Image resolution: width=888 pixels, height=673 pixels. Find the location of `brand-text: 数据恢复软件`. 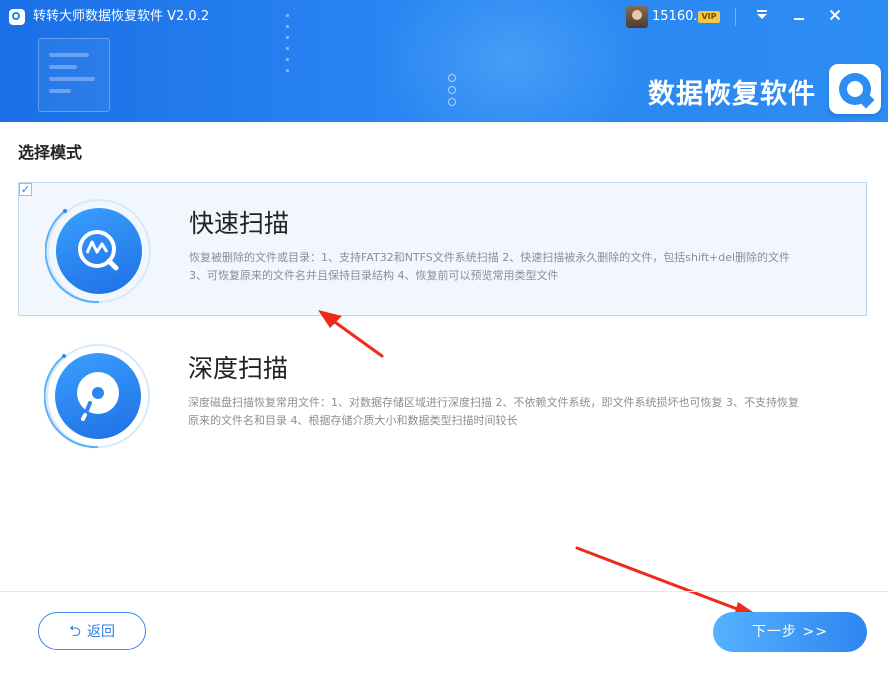

brand-text: 数据恢复软件 is located at coordinates (732, 94).